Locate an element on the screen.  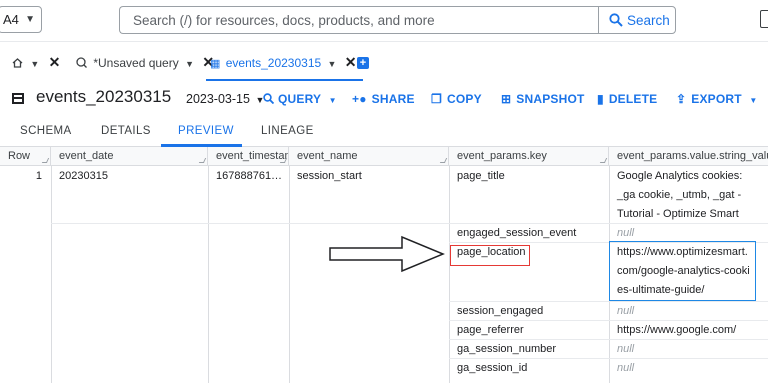
column-header-label: event_params.value.string_value is located at coordinates (692, 156).